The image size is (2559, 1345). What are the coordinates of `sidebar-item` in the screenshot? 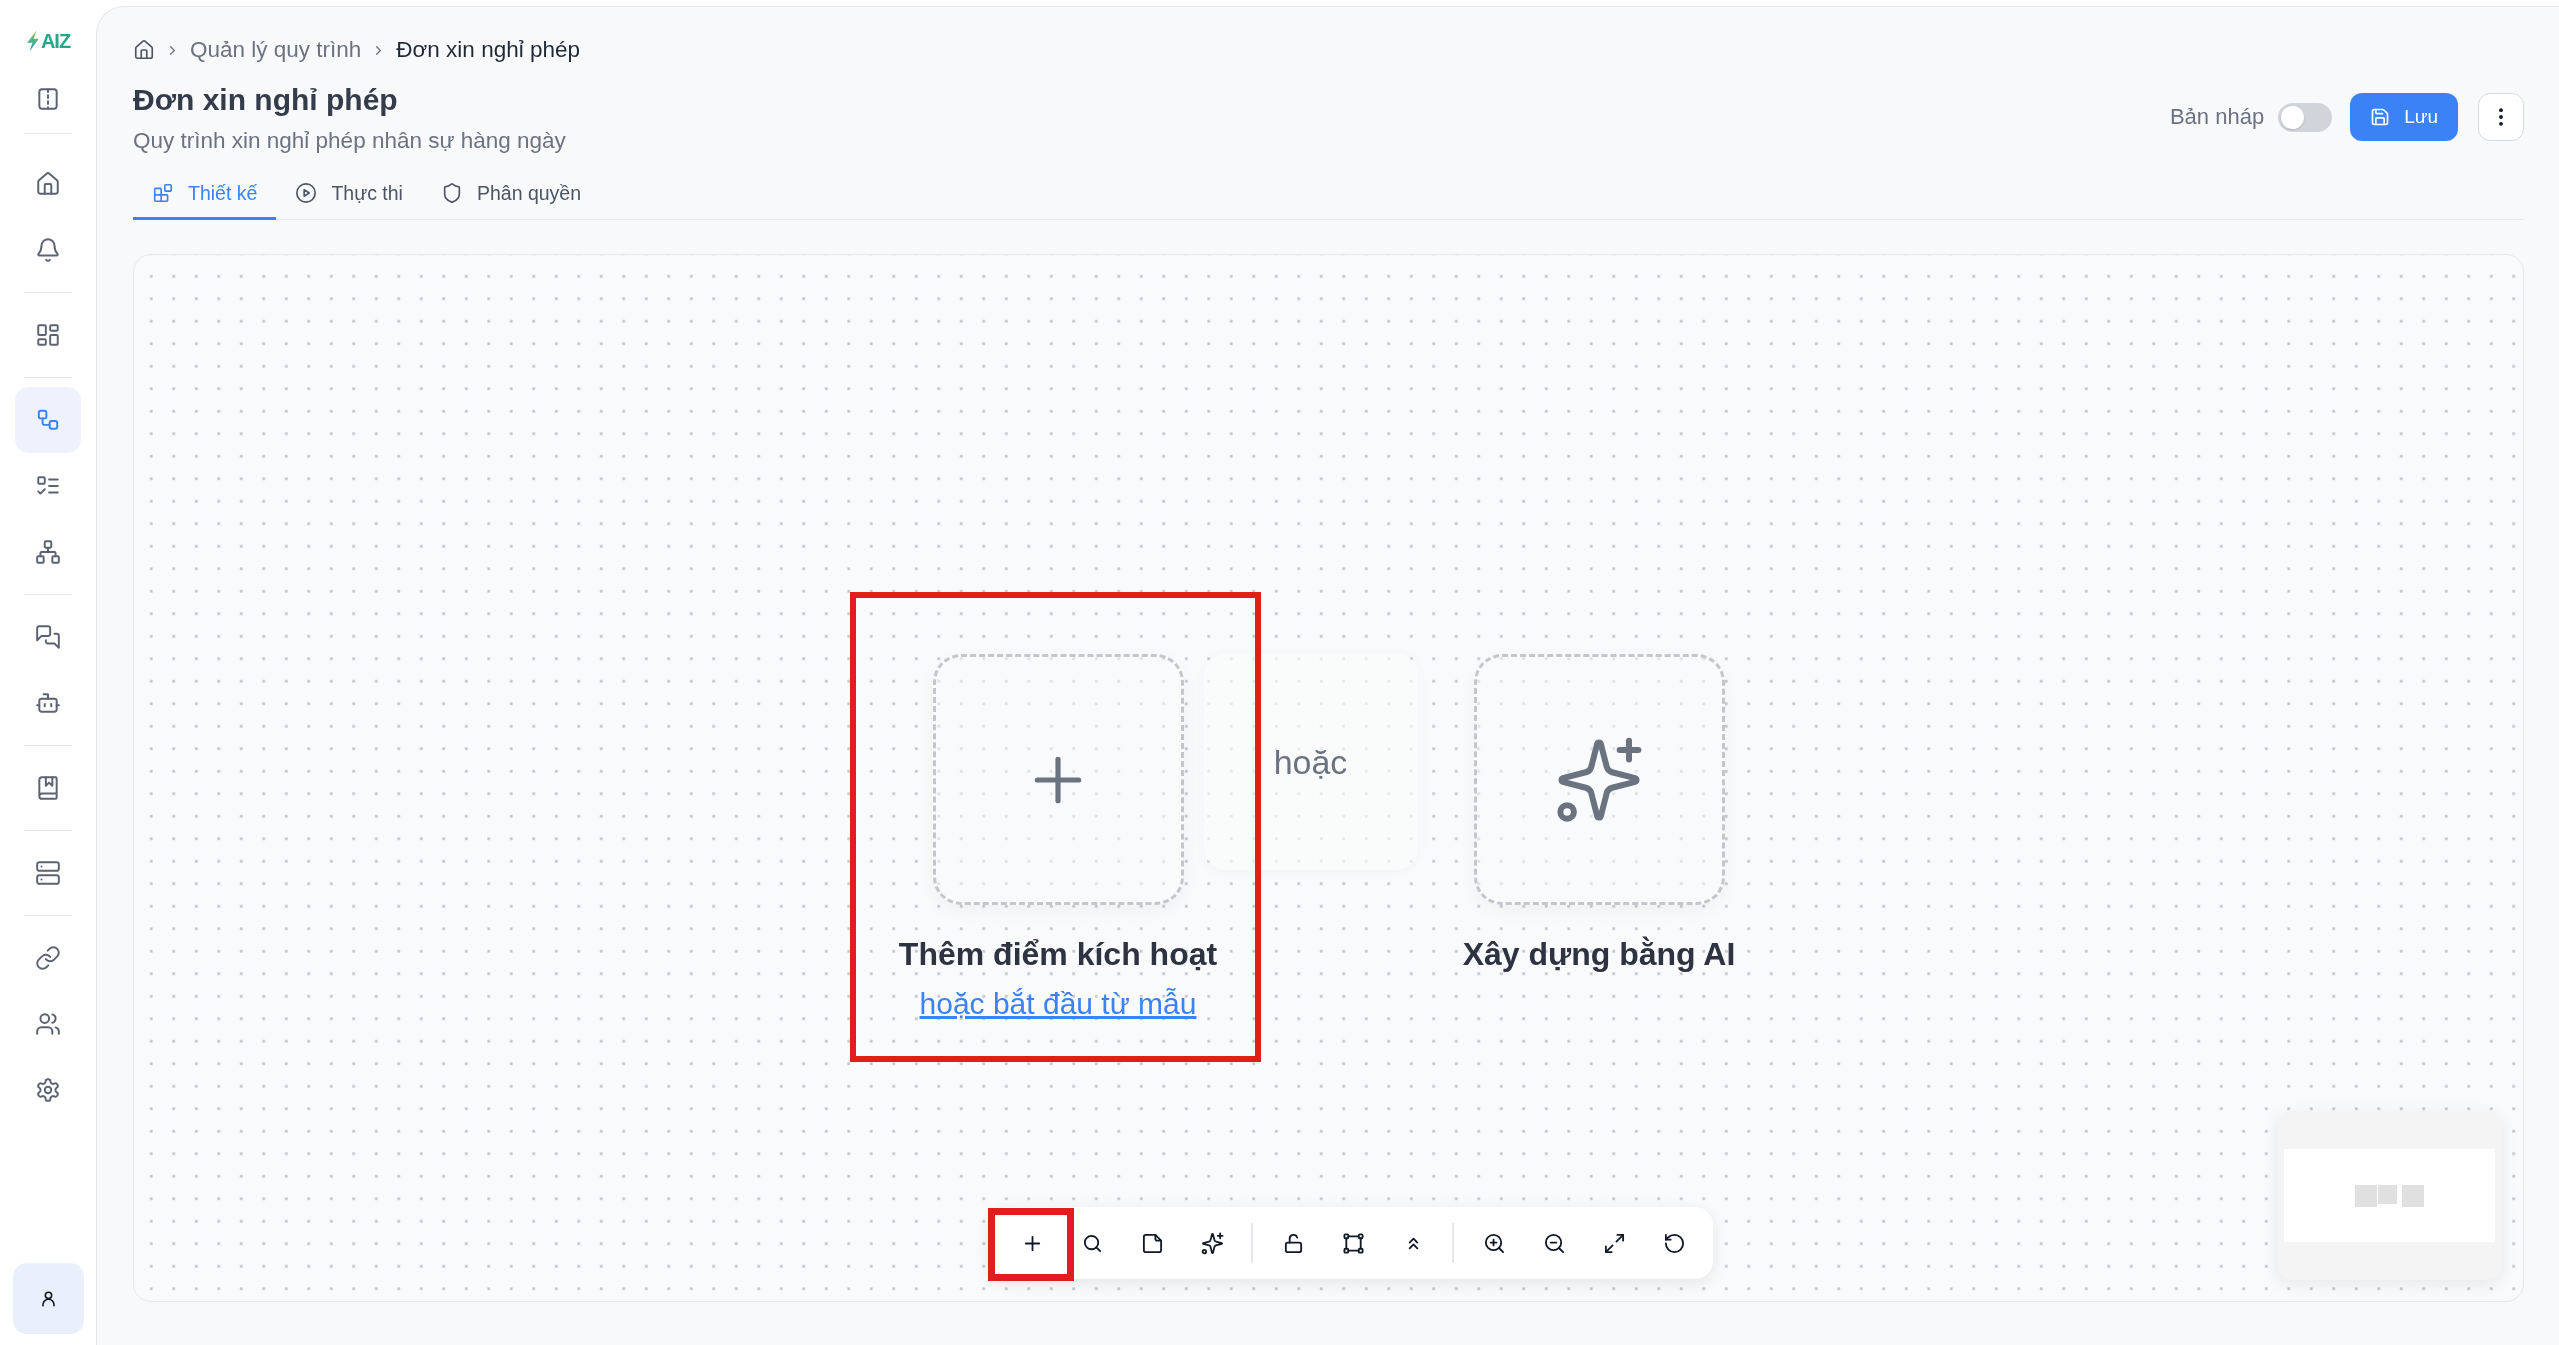 It's located at (48, 420).